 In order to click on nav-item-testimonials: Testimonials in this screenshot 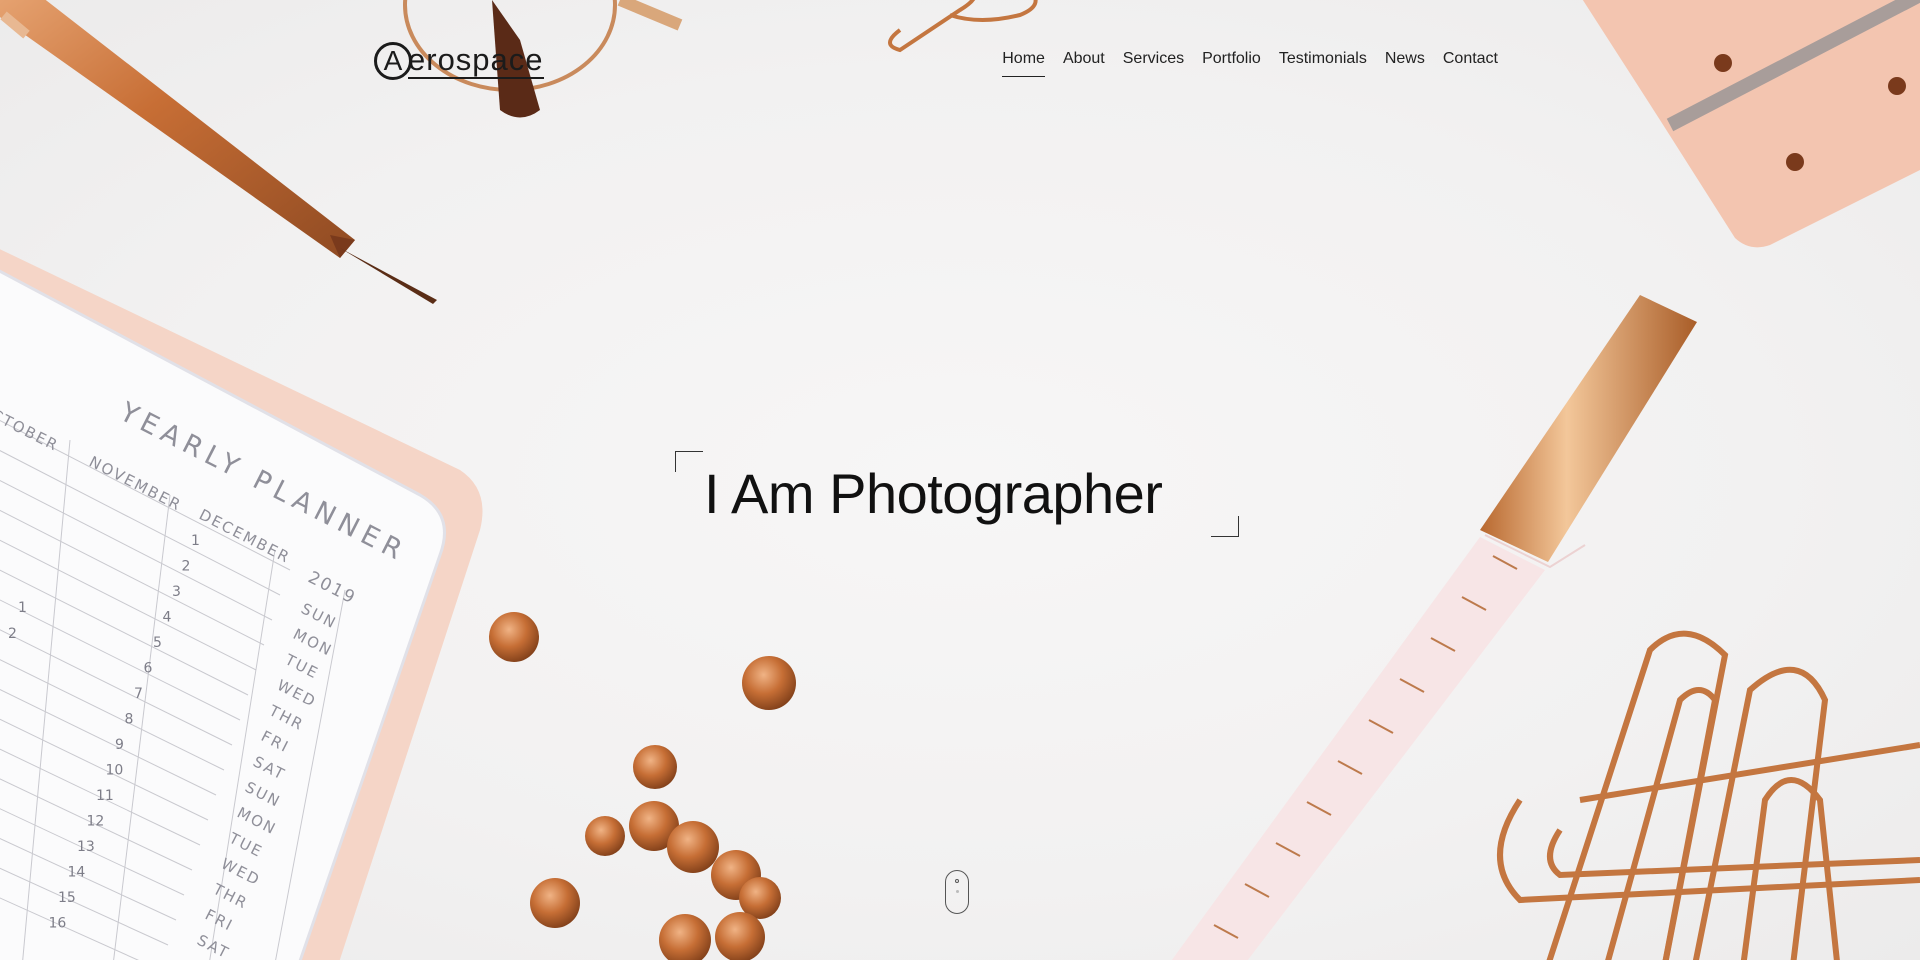, I will do `click(1323, 63)`.